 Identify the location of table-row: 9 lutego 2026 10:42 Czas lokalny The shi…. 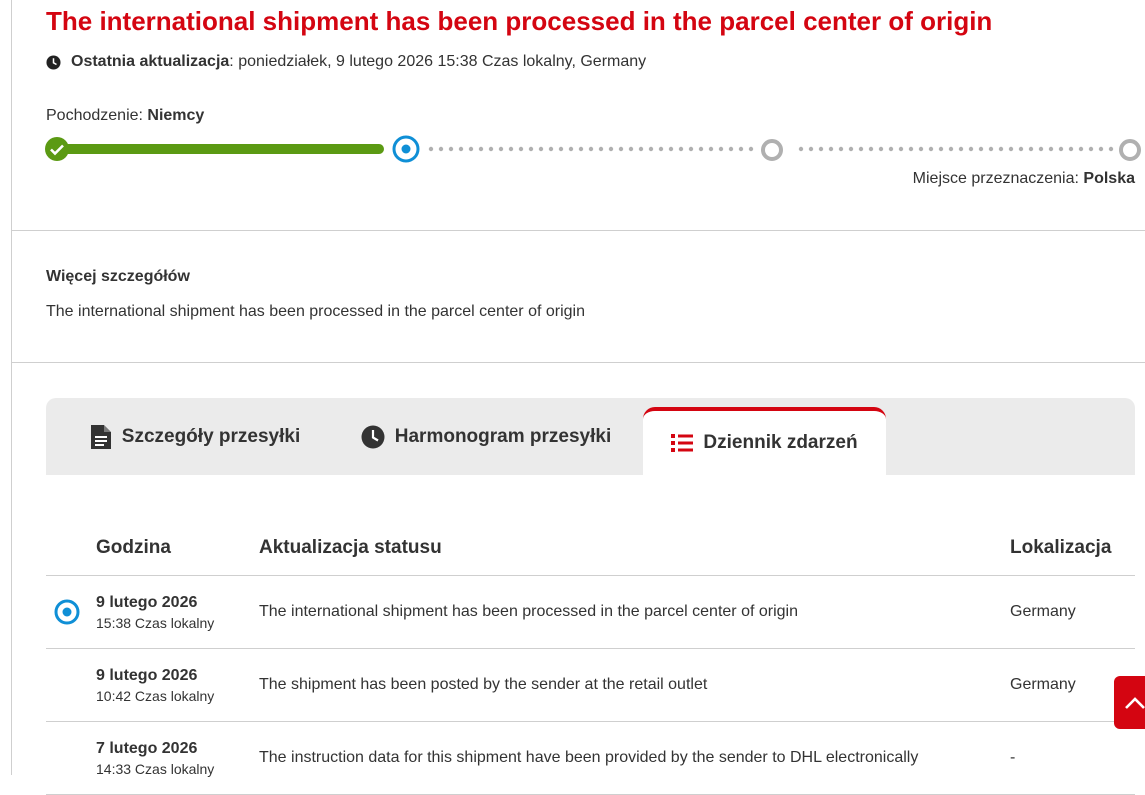
(590, 685).